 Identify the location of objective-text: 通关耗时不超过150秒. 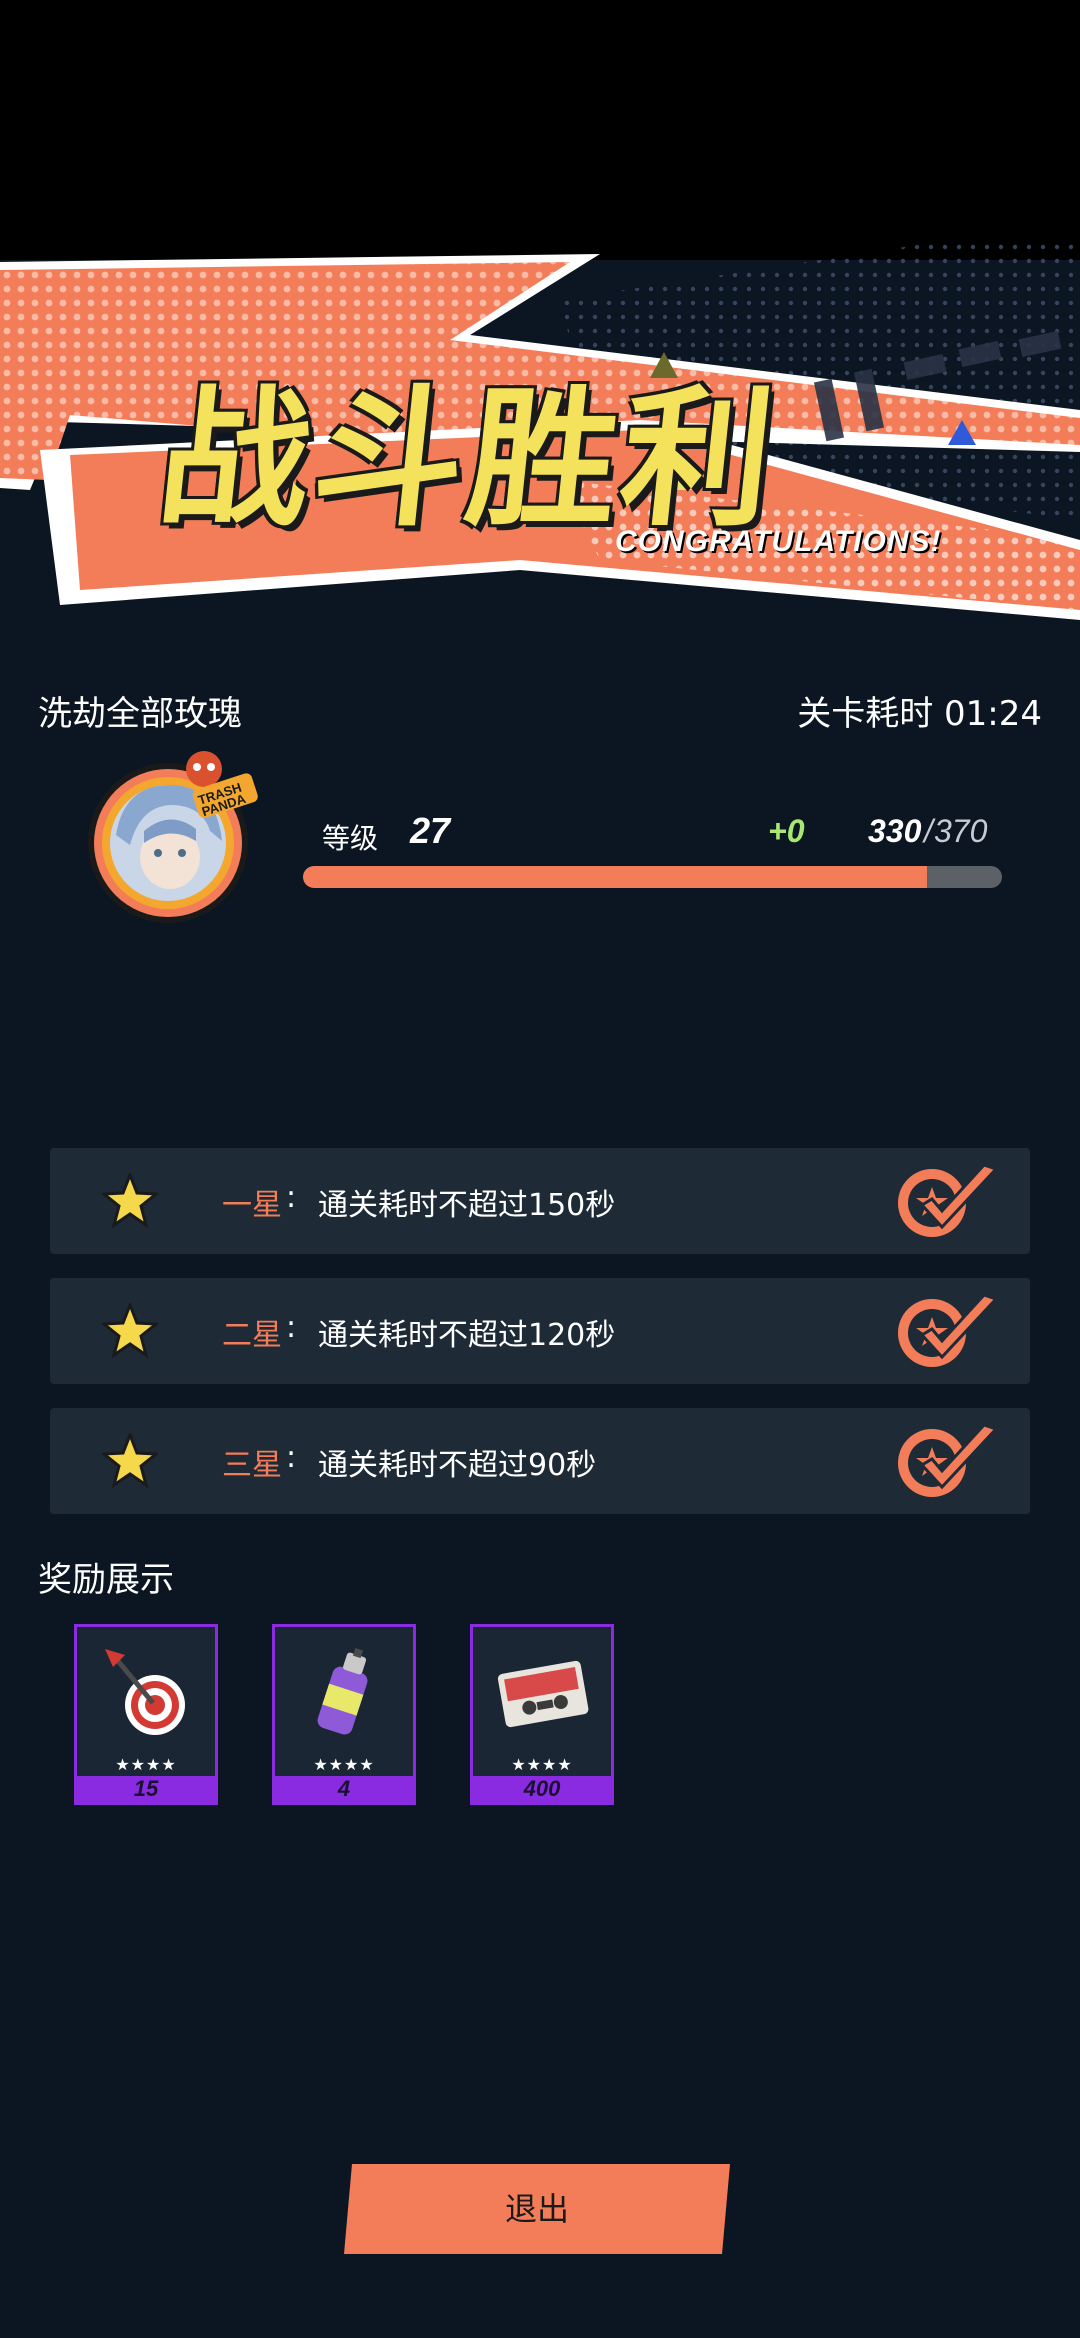
(467, 1205).